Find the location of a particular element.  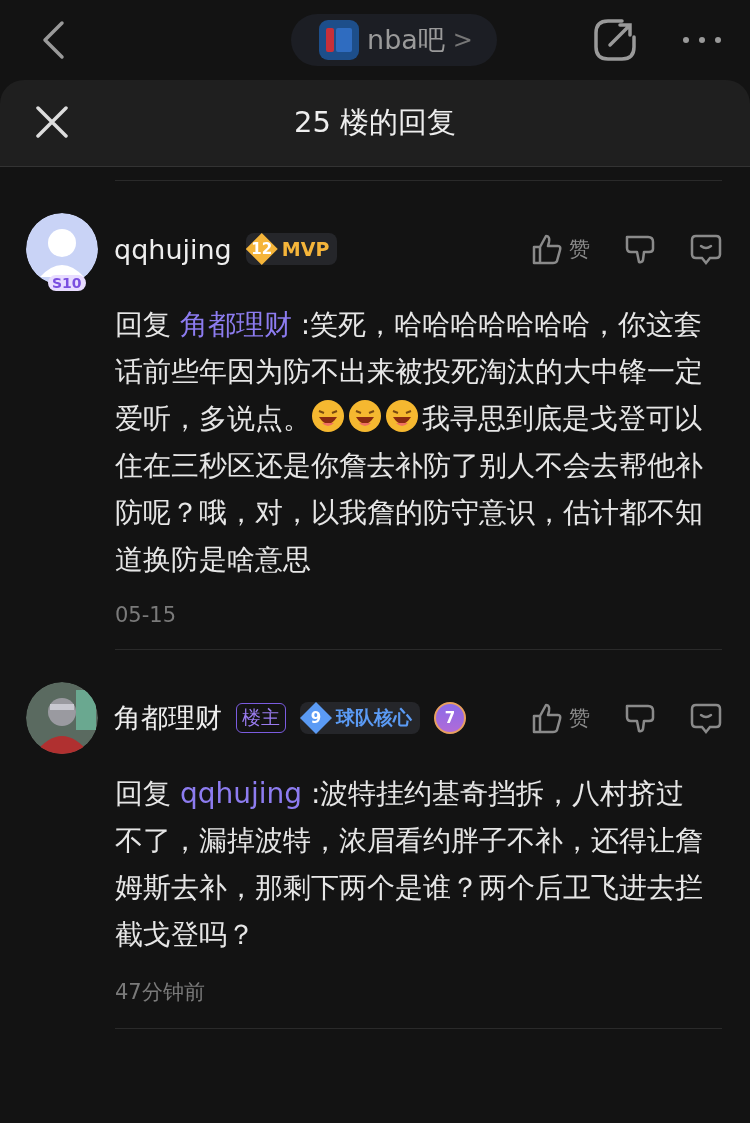

level-number: 12 is located at coordinates (261, 249).